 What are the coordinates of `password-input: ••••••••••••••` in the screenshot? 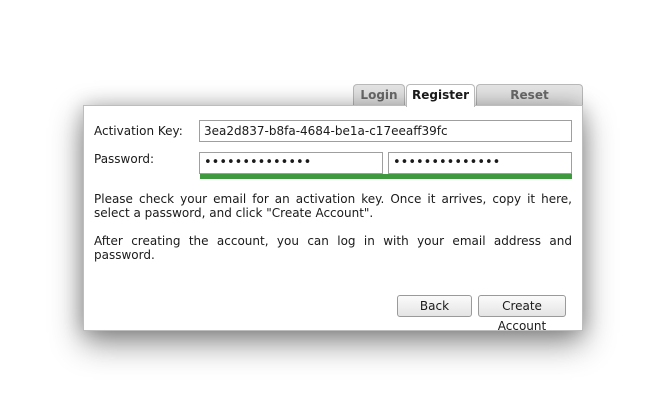 It's located at (291, 163).